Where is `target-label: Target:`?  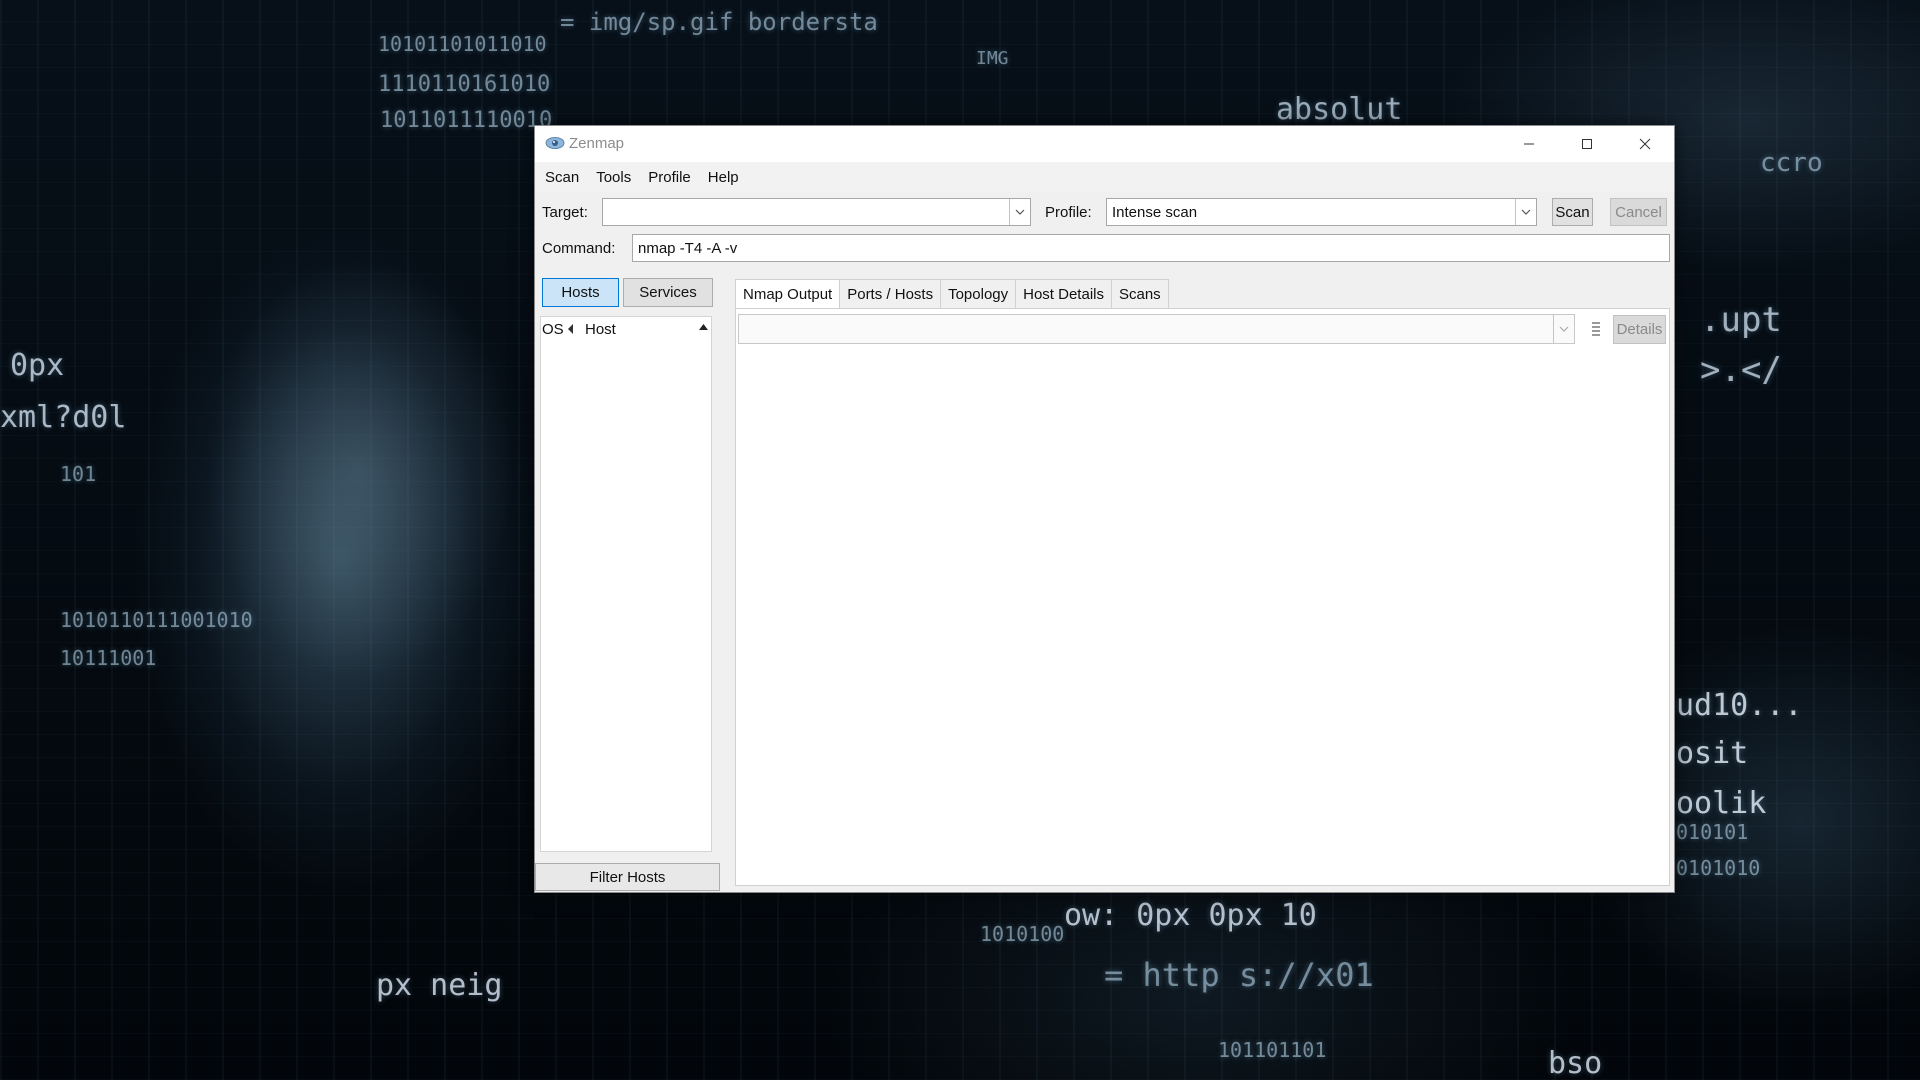
target-label: Target: is located at coordinates (565, 212).